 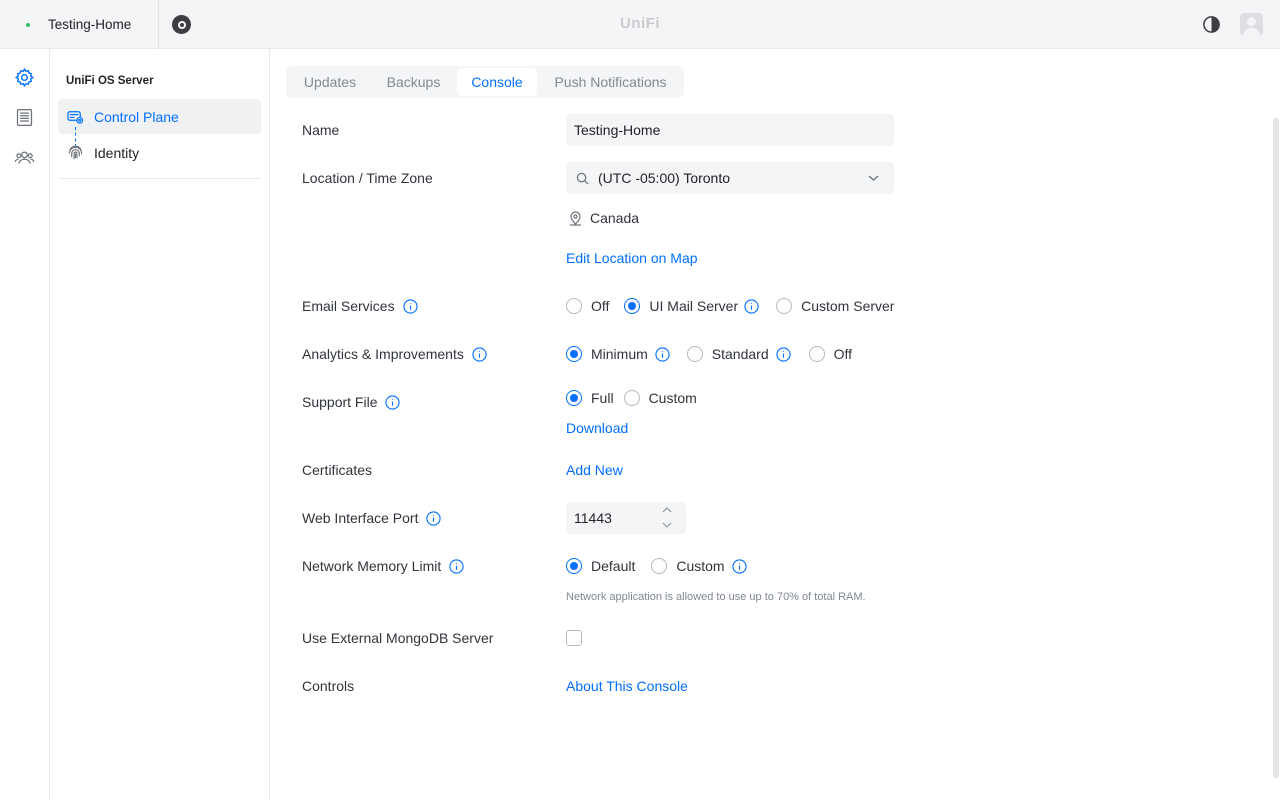 I want to click on analytics-label: Analytics & Improvements, so click(x=394, y=354).